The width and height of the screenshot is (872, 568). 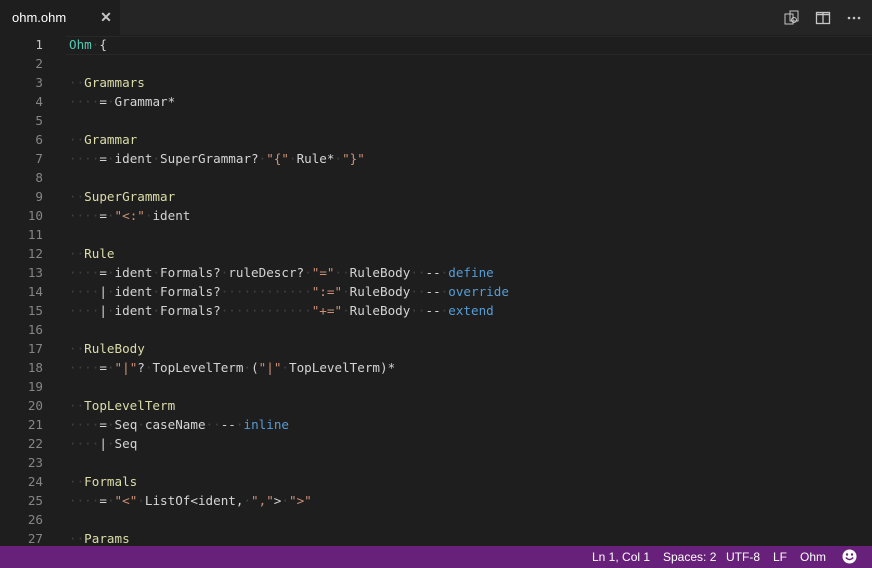 I want to click on code-line: 17 ··RuleBody, so click(x=436, y=348).